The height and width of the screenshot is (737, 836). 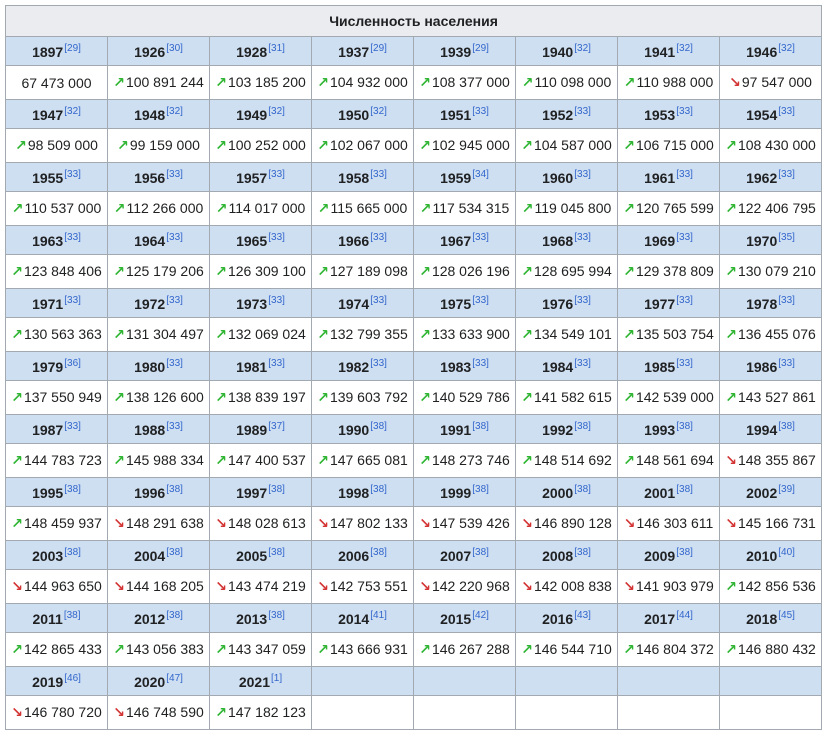 I want to click on reference-link: [36], so click(x=72, y=363).